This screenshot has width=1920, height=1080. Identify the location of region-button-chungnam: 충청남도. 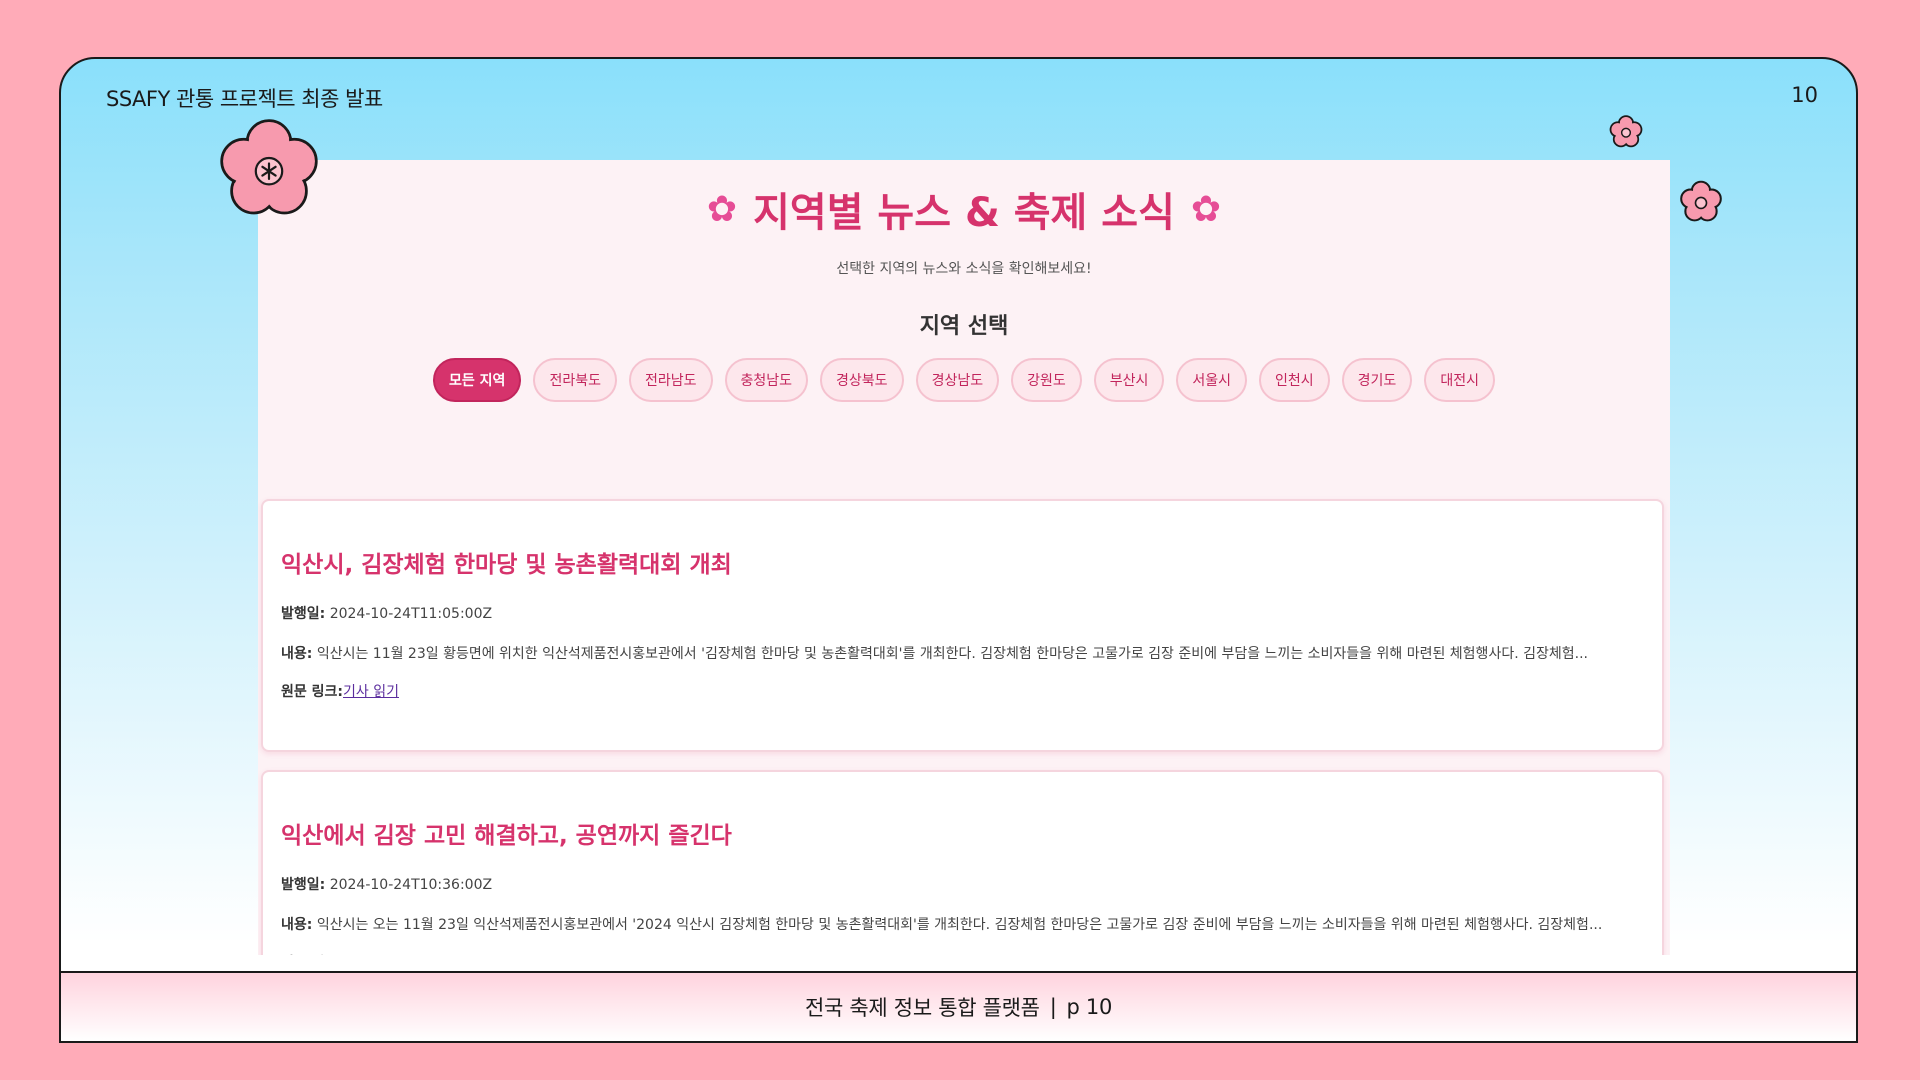
(766, 380).